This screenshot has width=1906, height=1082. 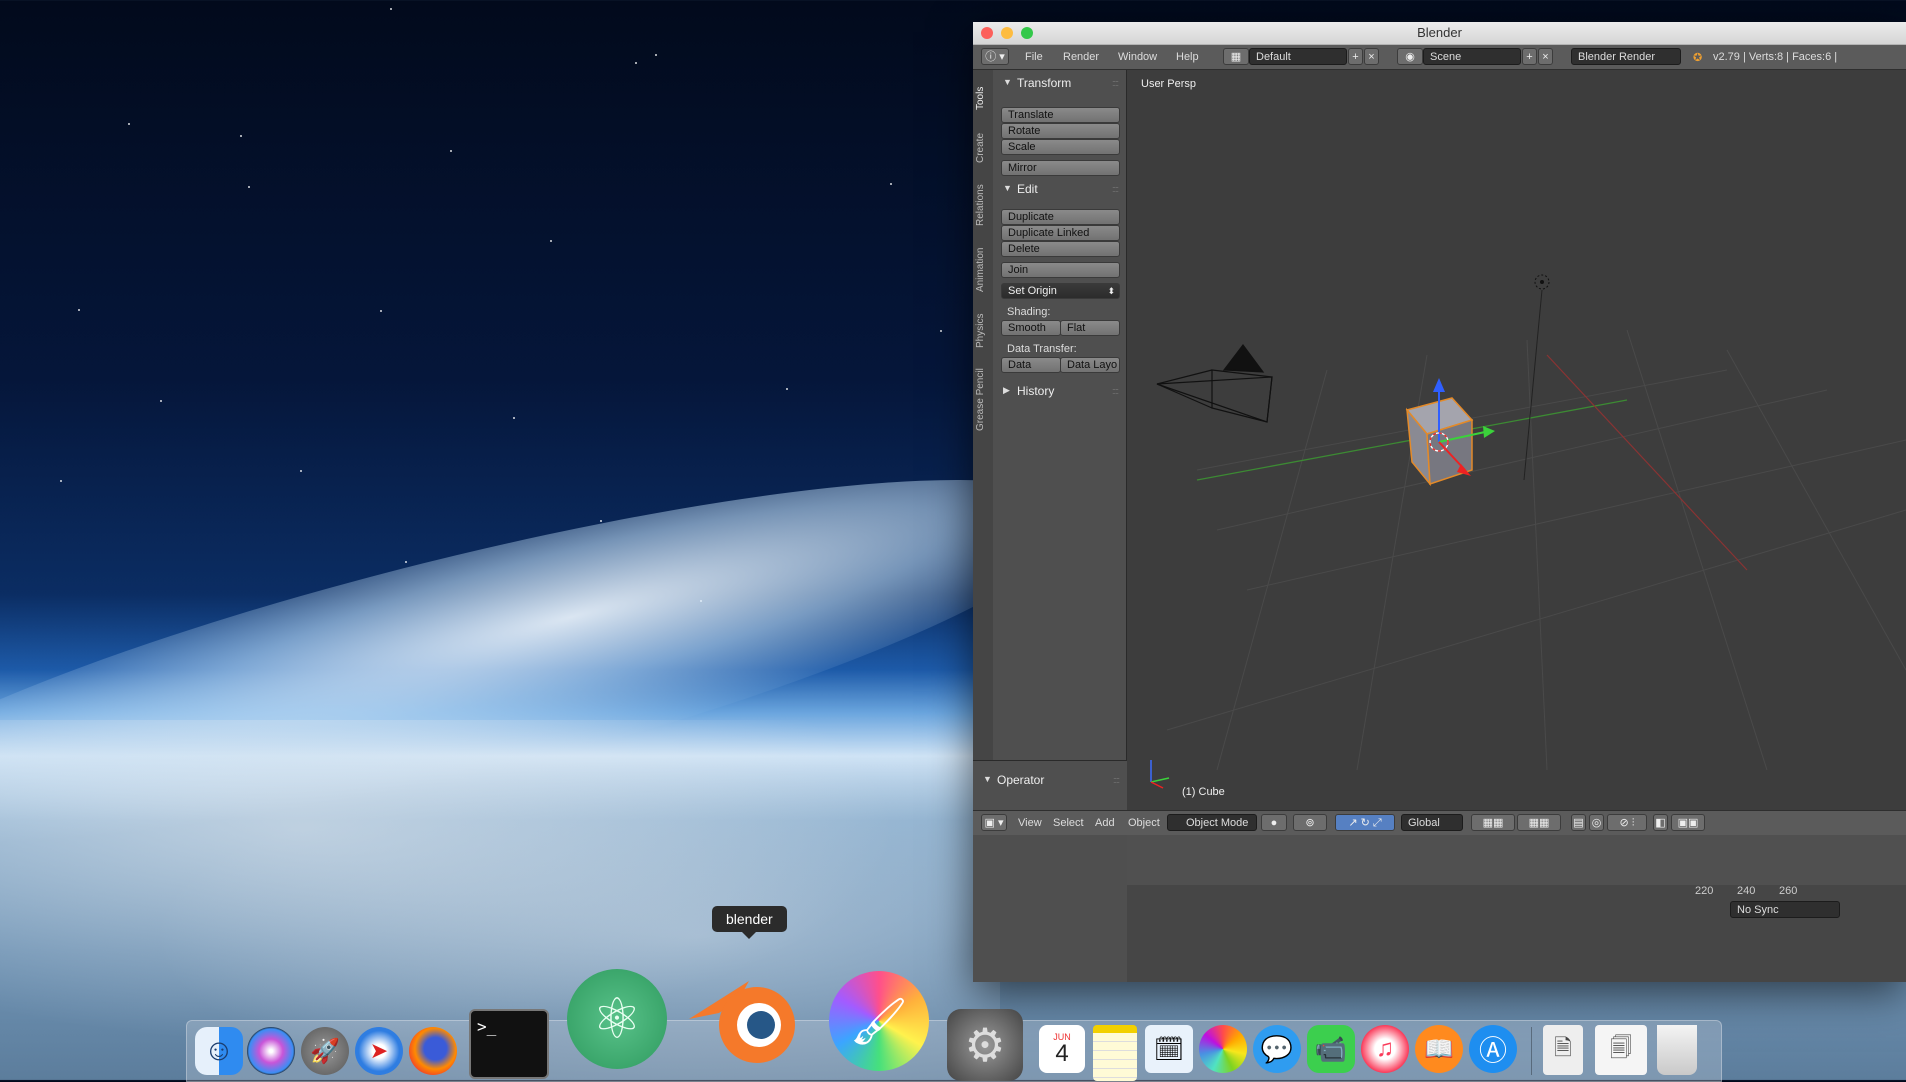 I want to click on menu-object: Object, so click(x=1144, y=823).